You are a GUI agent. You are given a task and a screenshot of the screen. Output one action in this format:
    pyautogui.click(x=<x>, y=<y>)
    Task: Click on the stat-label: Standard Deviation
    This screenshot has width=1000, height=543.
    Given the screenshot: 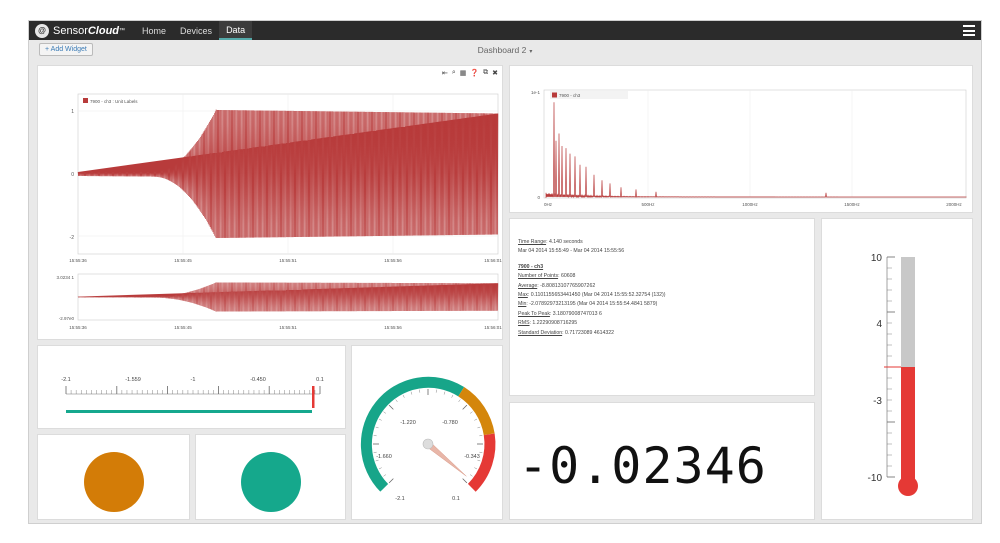 What is the action you would take?
    pyautogui.click(x=540, y=332)
    